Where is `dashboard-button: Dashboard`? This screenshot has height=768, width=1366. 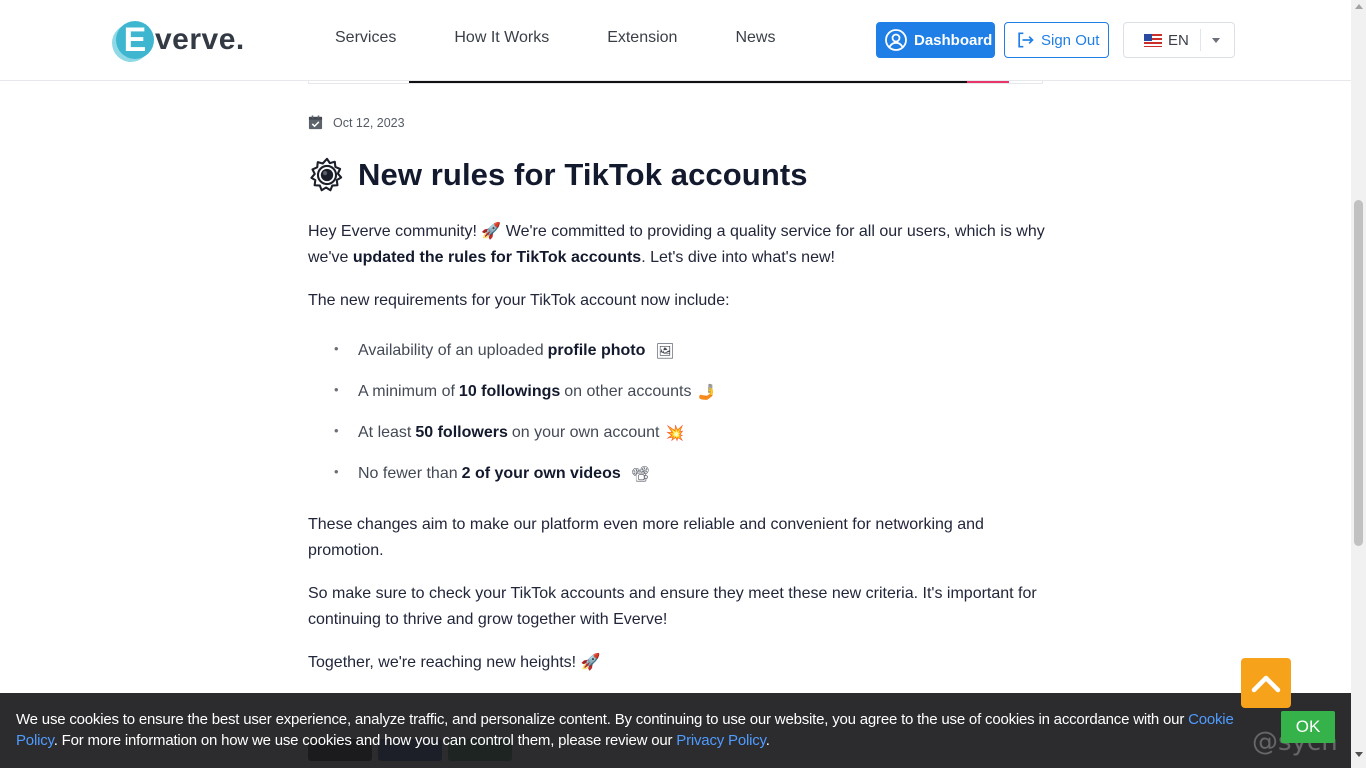
dashboard-button: Dashboard is located at coordinates (935, 40).